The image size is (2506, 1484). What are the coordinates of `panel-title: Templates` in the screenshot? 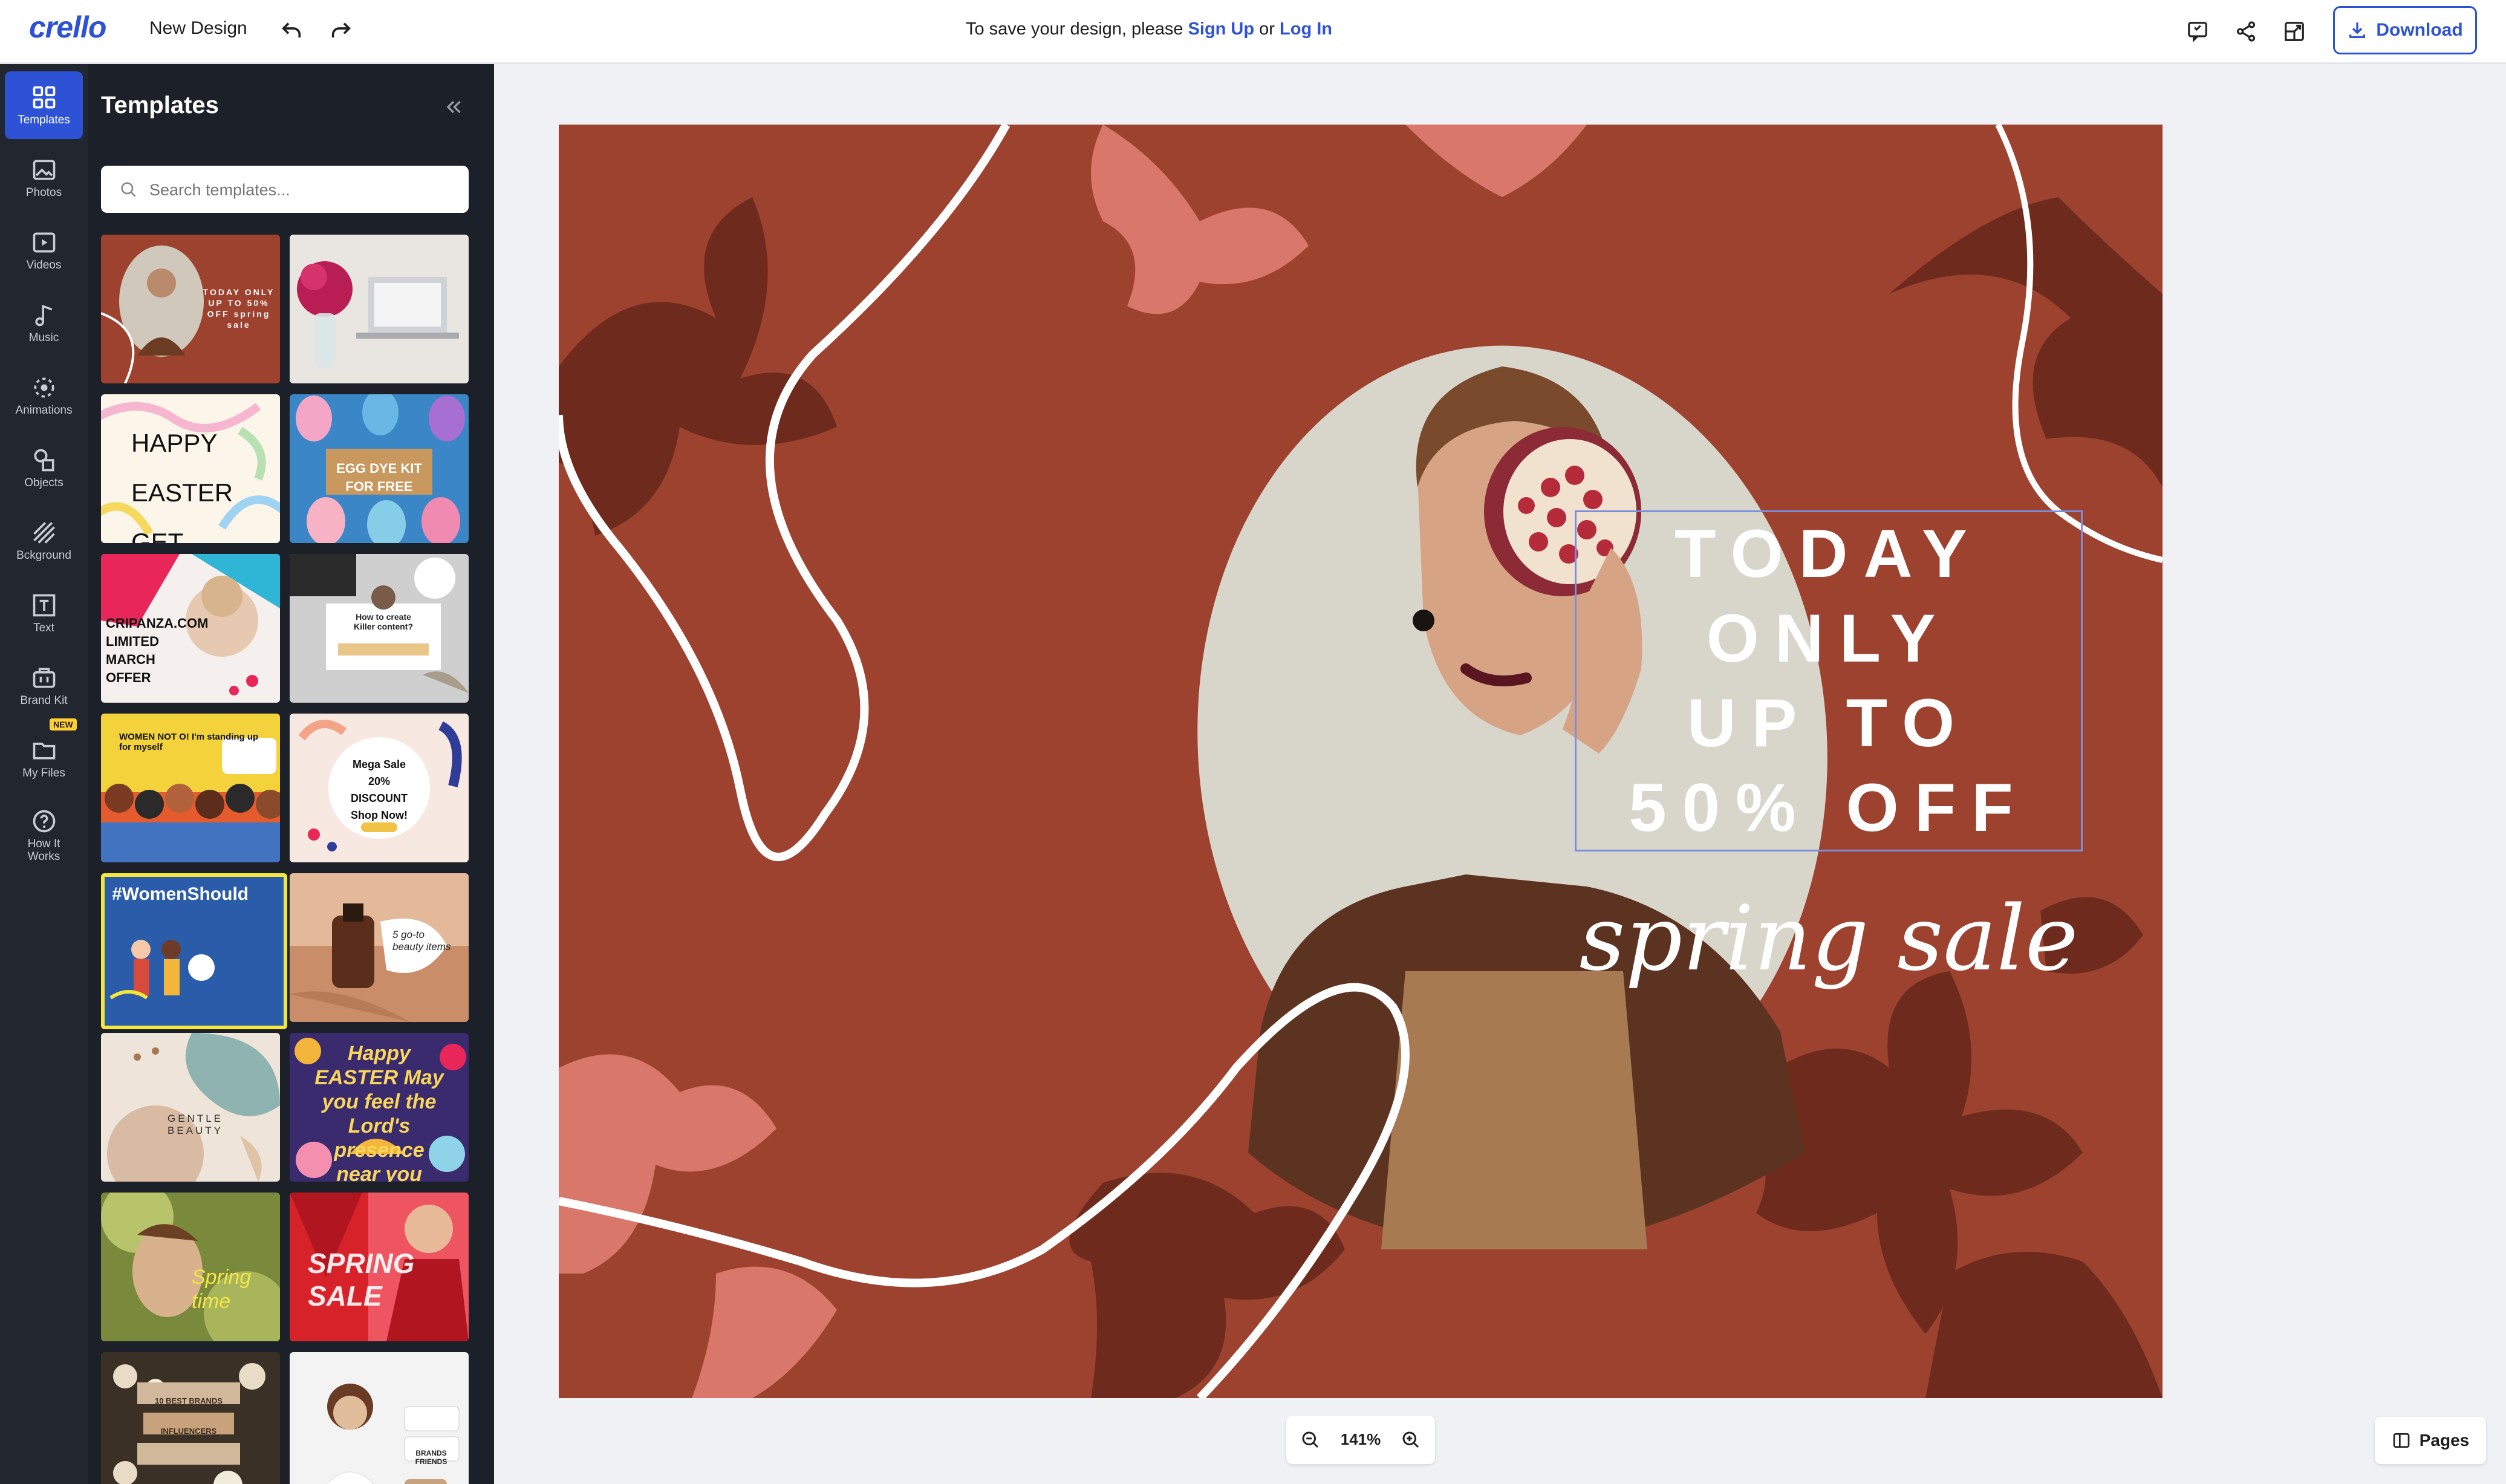 It's located at (160, 105).